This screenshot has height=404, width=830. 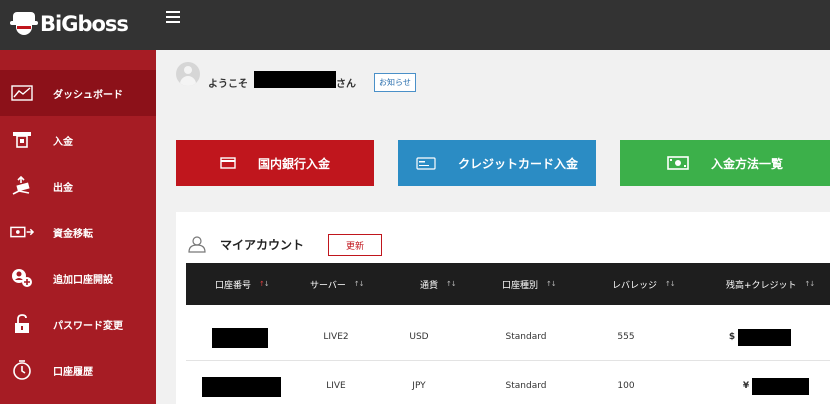 I want to click on user-outline-icon, so click(x=197, y=244).